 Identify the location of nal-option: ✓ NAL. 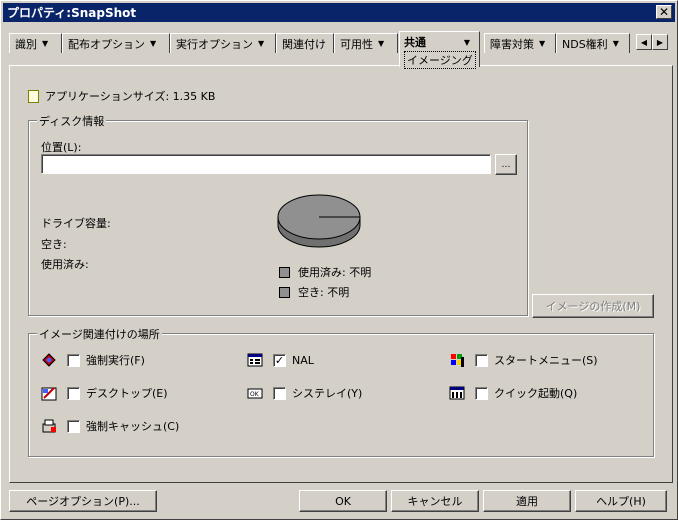
(280, 360).